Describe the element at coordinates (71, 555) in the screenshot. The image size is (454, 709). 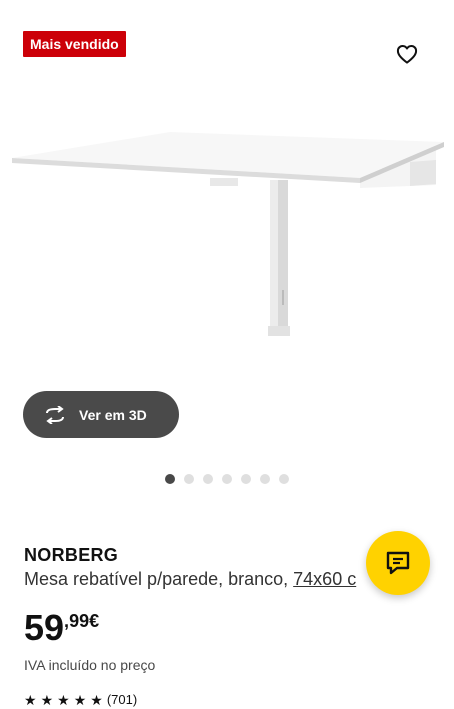
I see `product-name: NORBERG` at that location.